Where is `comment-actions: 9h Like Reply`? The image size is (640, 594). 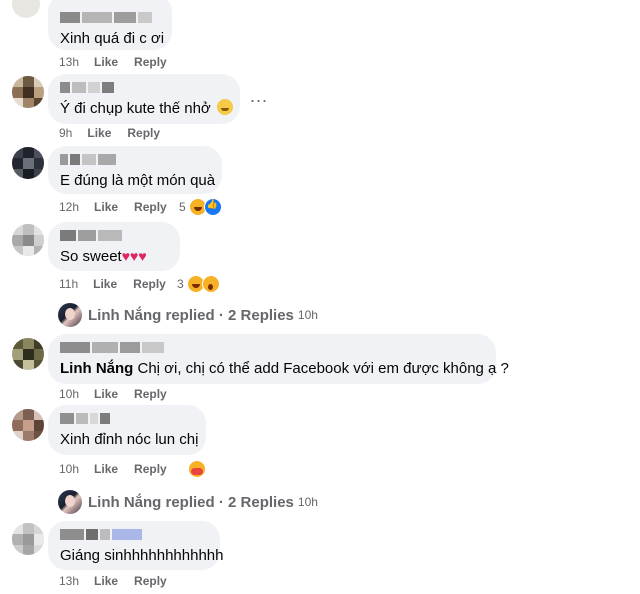
comment-actions: 9h Like Reply is located at coordinates (117, 133).